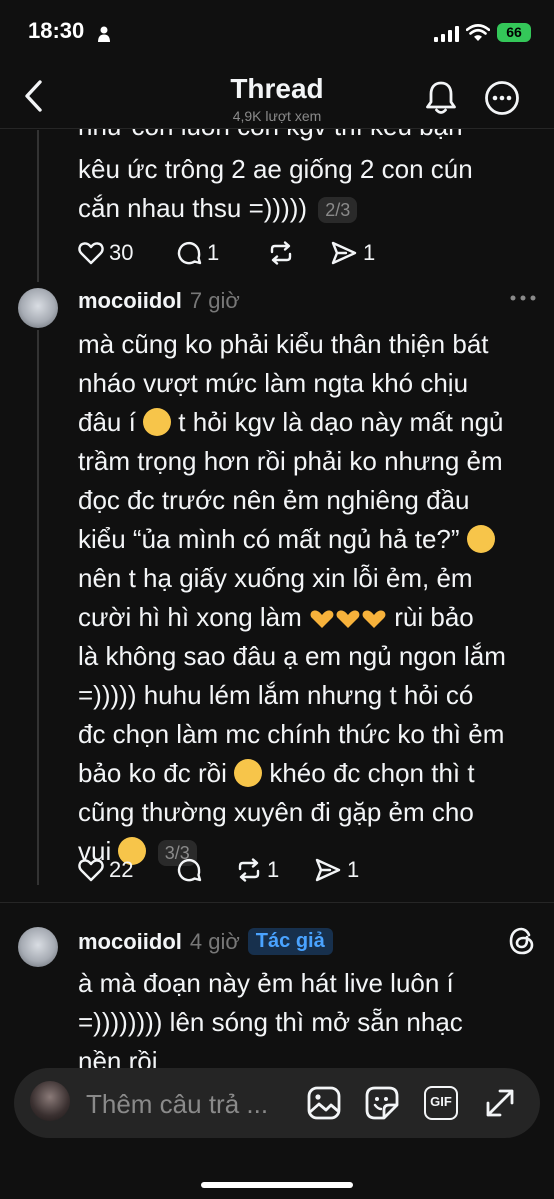  Describe the element at coordinates (502, 98) in the screenshot. I see `more-circle-icon` at that location.